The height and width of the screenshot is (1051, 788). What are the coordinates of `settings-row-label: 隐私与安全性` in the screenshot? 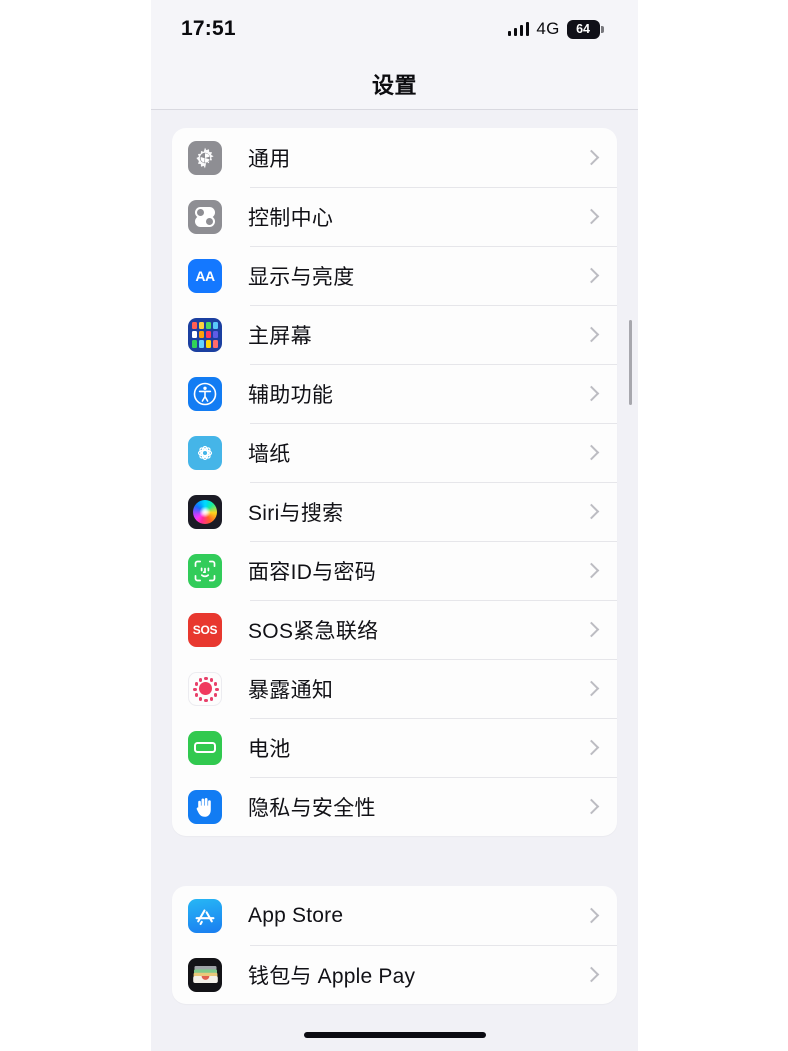 It's located at (312, 808).